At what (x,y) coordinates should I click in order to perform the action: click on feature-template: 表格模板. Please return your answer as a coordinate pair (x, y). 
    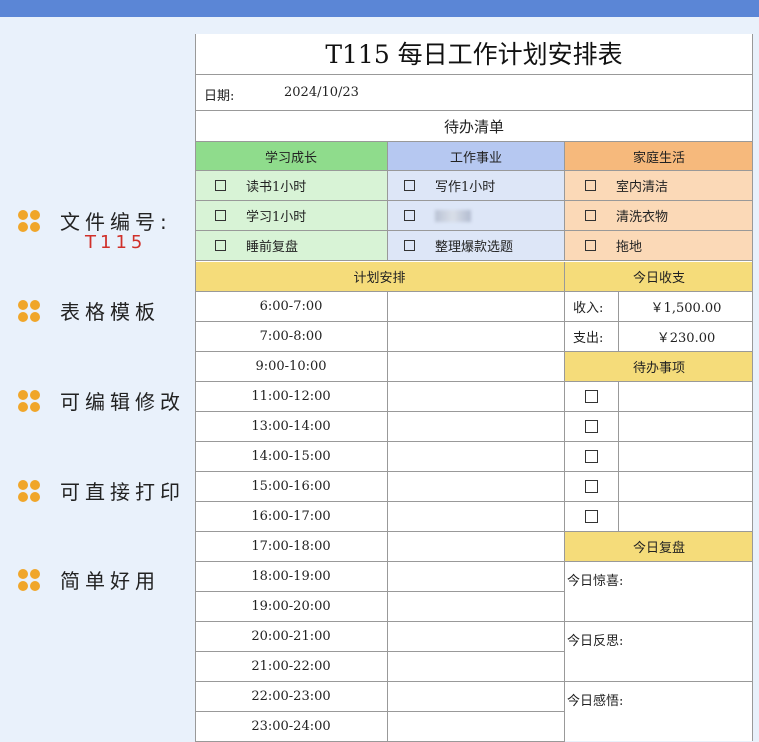
    Looking at the image, I should click on (89, 310).